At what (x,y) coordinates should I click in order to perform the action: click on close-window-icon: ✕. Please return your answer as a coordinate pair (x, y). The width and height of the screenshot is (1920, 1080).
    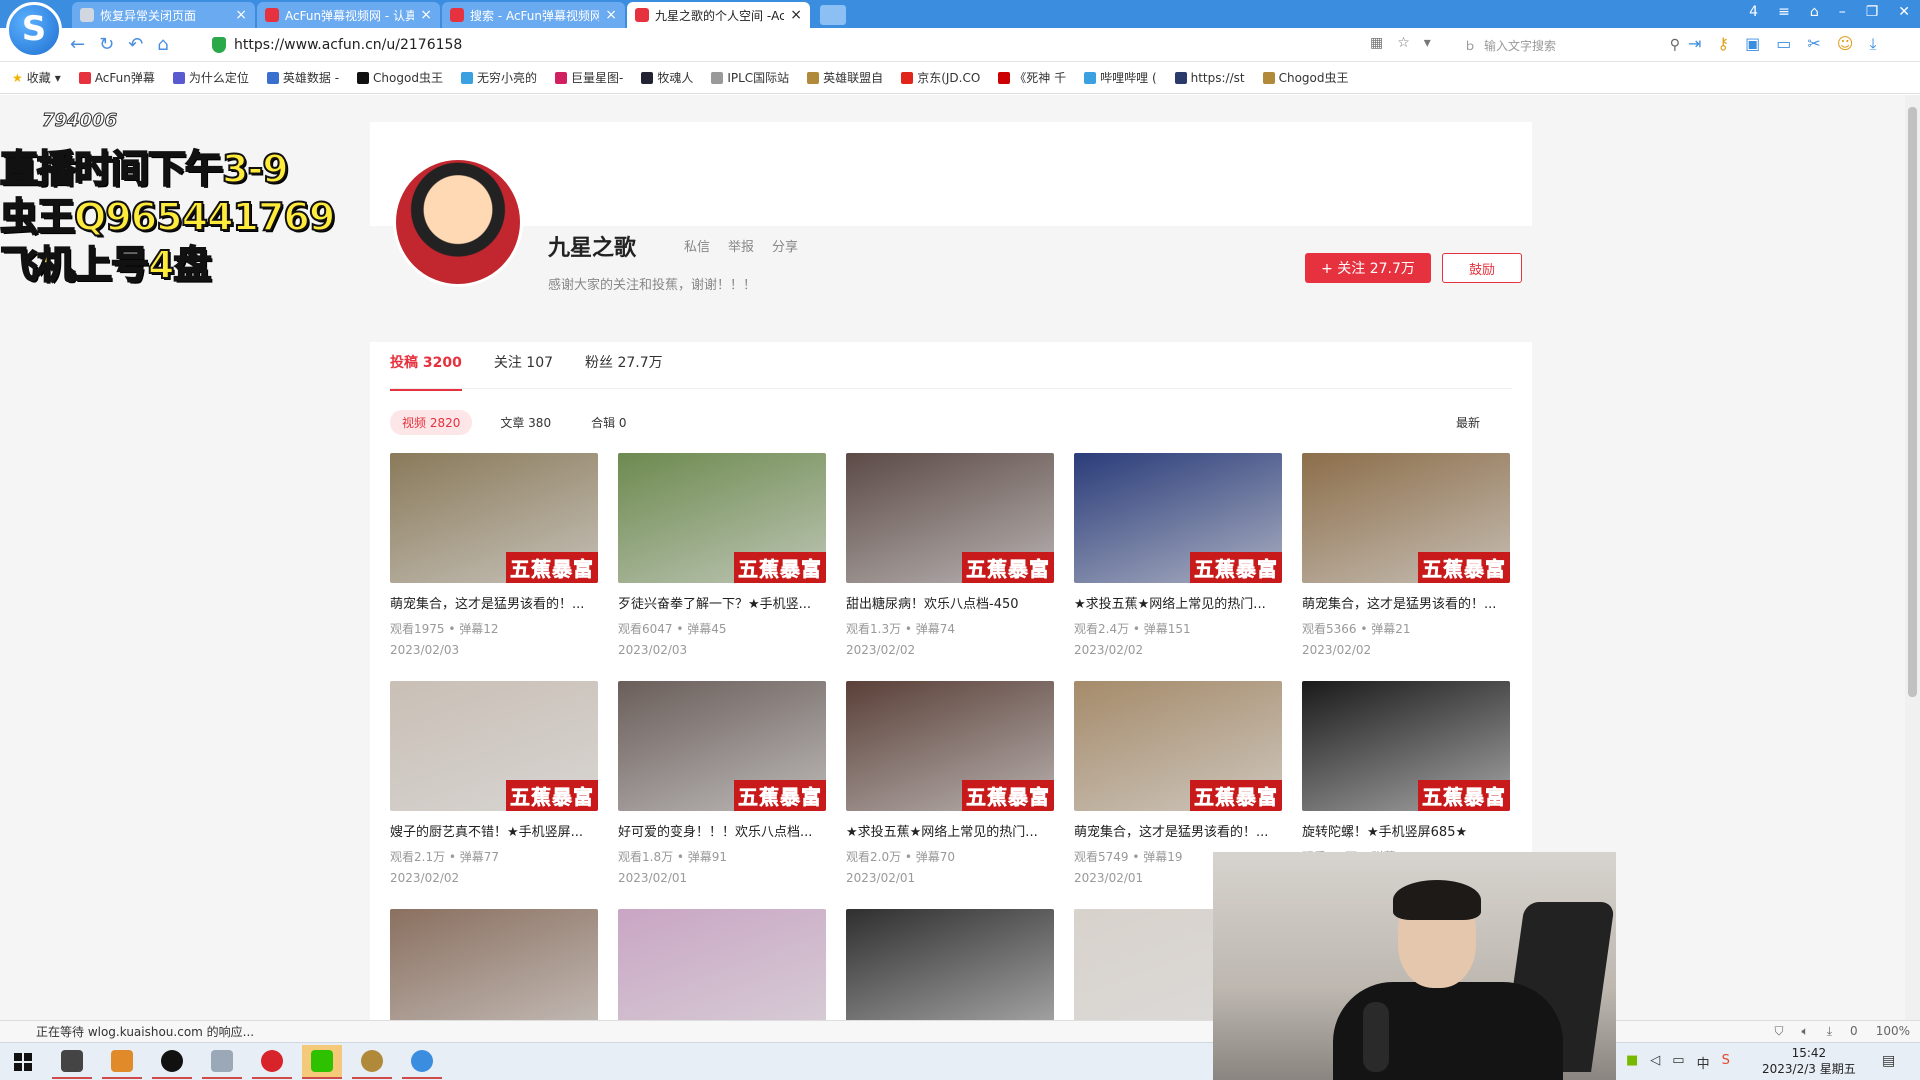
    Looking at the image, I should click on (1904, 12).